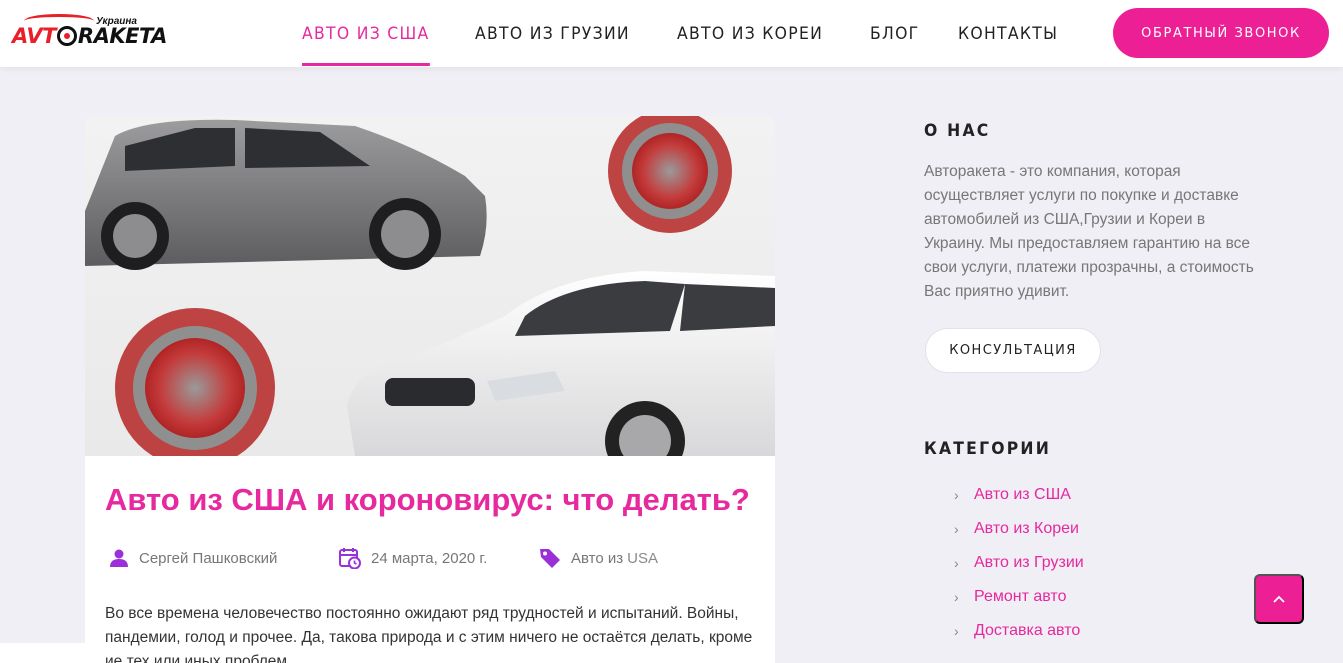 This screenshot has width=1343, height=663. I want to click on post-category-prefix: Авто из, so click(597, 558).